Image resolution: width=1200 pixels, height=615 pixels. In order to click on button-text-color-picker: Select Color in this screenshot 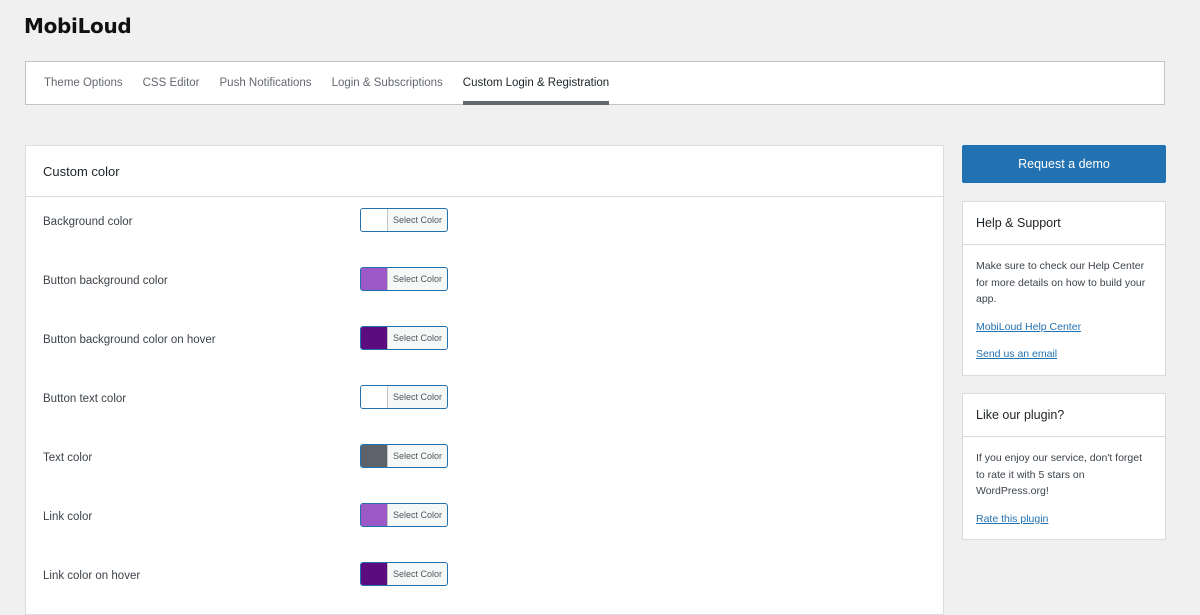, I will do `click(404, 397)`.